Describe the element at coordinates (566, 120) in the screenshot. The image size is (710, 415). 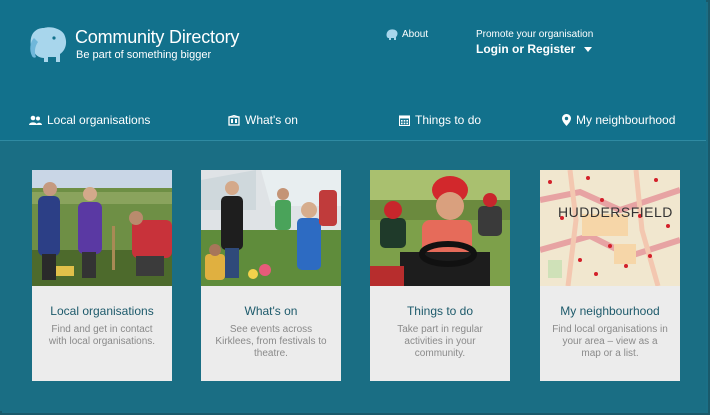
I see `map-pin-icon` at that location.